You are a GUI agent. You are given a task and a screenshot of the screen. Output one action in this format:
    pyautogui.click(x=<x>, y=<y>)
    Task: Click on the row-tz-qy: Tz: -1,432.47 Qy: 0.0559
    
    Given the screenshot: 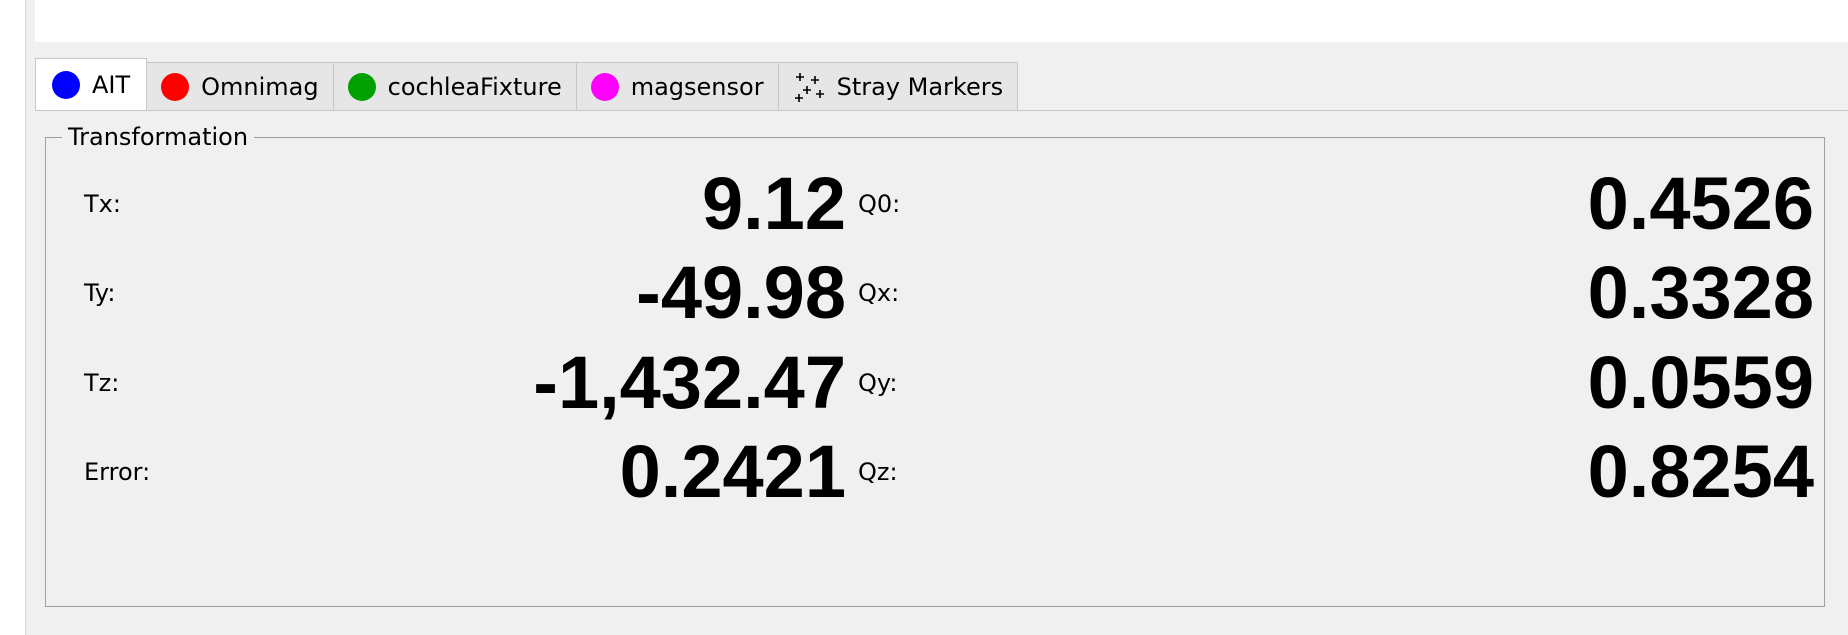 What is the action you would take?
    pyautogui.click(x=935, y=383)
    